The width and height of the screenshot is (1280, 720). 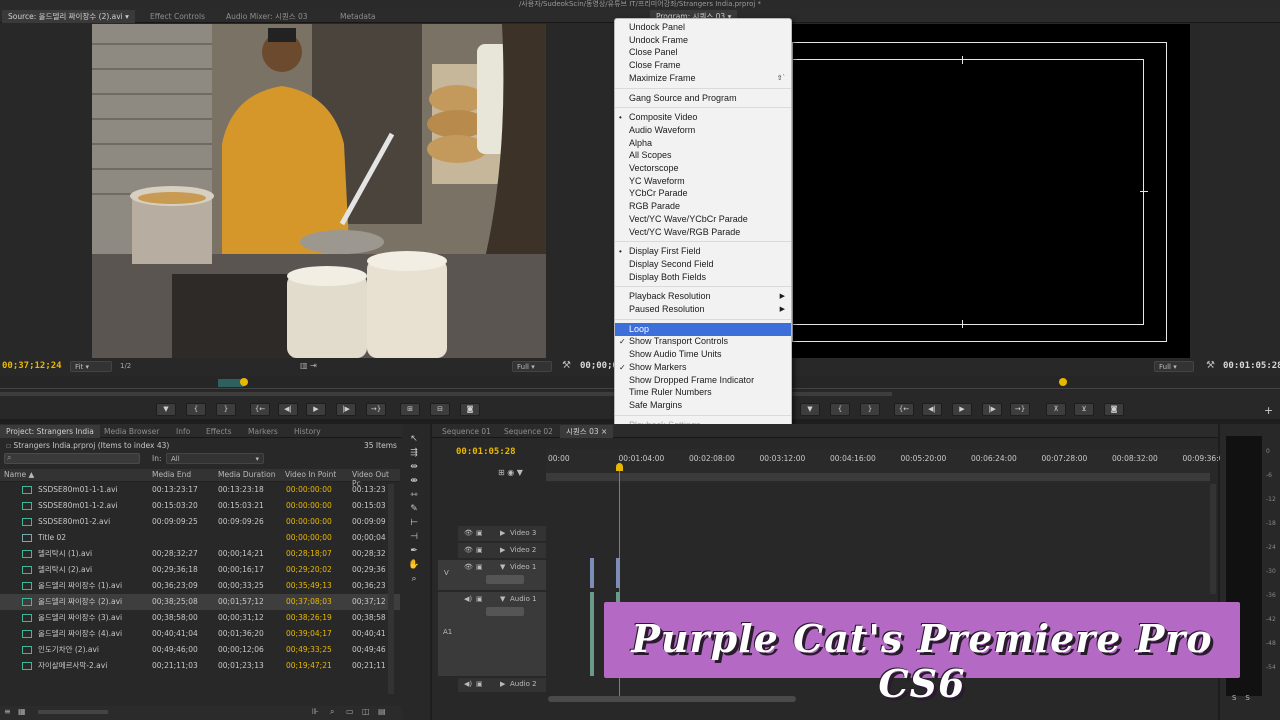 I want to click on menu-item-vect-yc-wave-ycbcr-parade: Vect/YC Wave/YCbCr Parade, so click(x=703, y=219).